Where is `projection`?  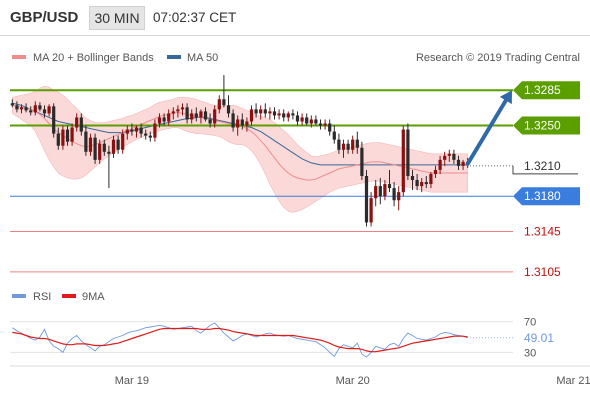
projection is located at coordinates (488, 128).